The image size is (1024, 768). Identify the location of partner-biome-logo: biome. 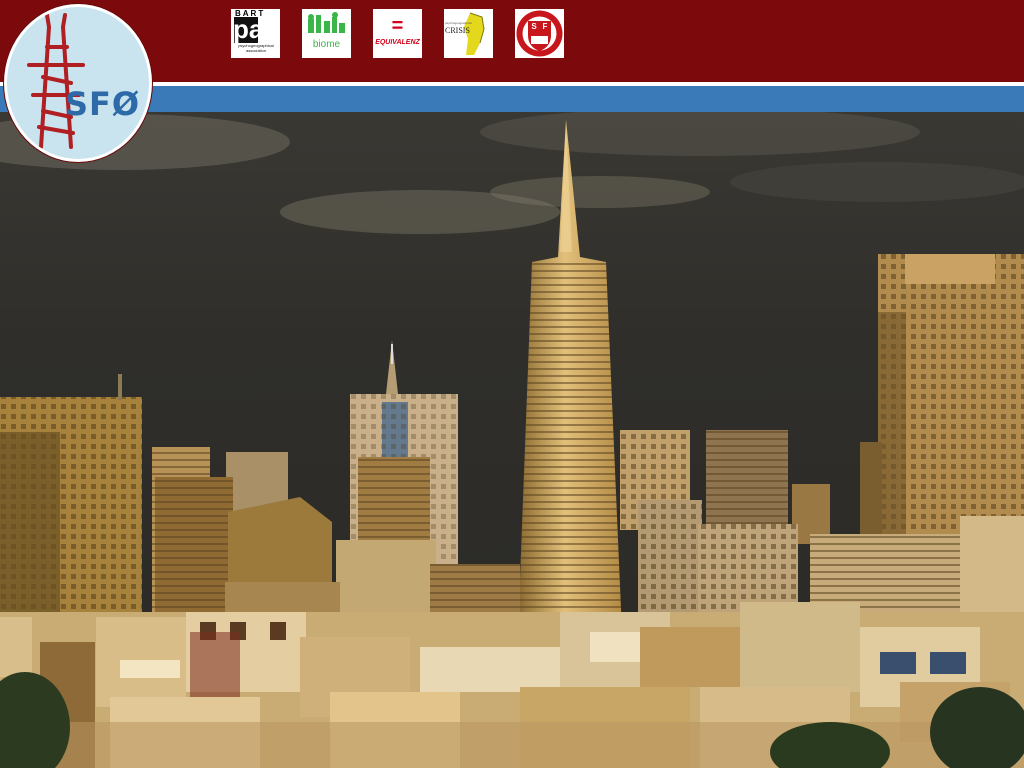
(326, 33).